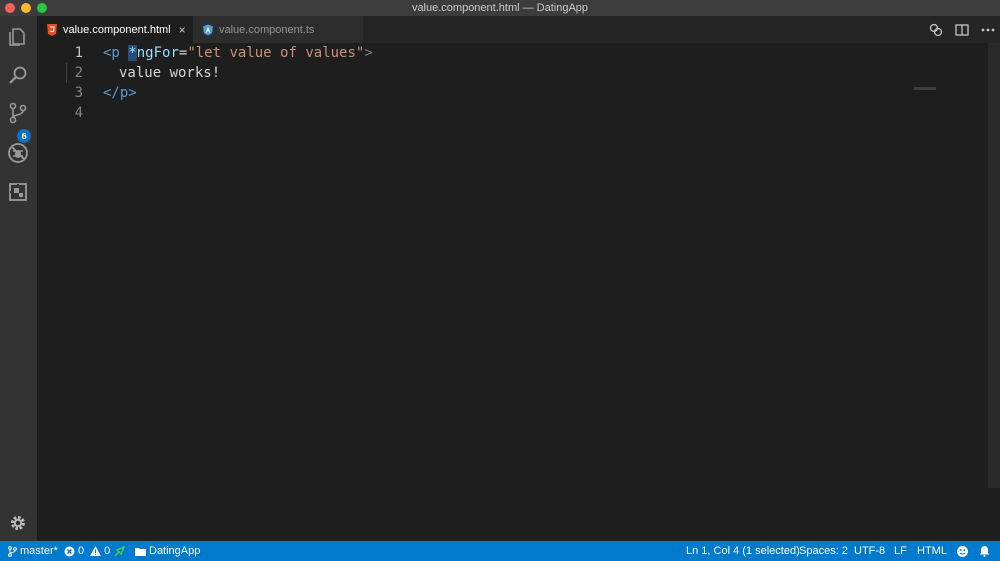 This screenshot has width=1000, height=561. What do you see at coordinates (10, 8) in the screenshot?
I see `close-window-button` at bounding box center [10, 8].